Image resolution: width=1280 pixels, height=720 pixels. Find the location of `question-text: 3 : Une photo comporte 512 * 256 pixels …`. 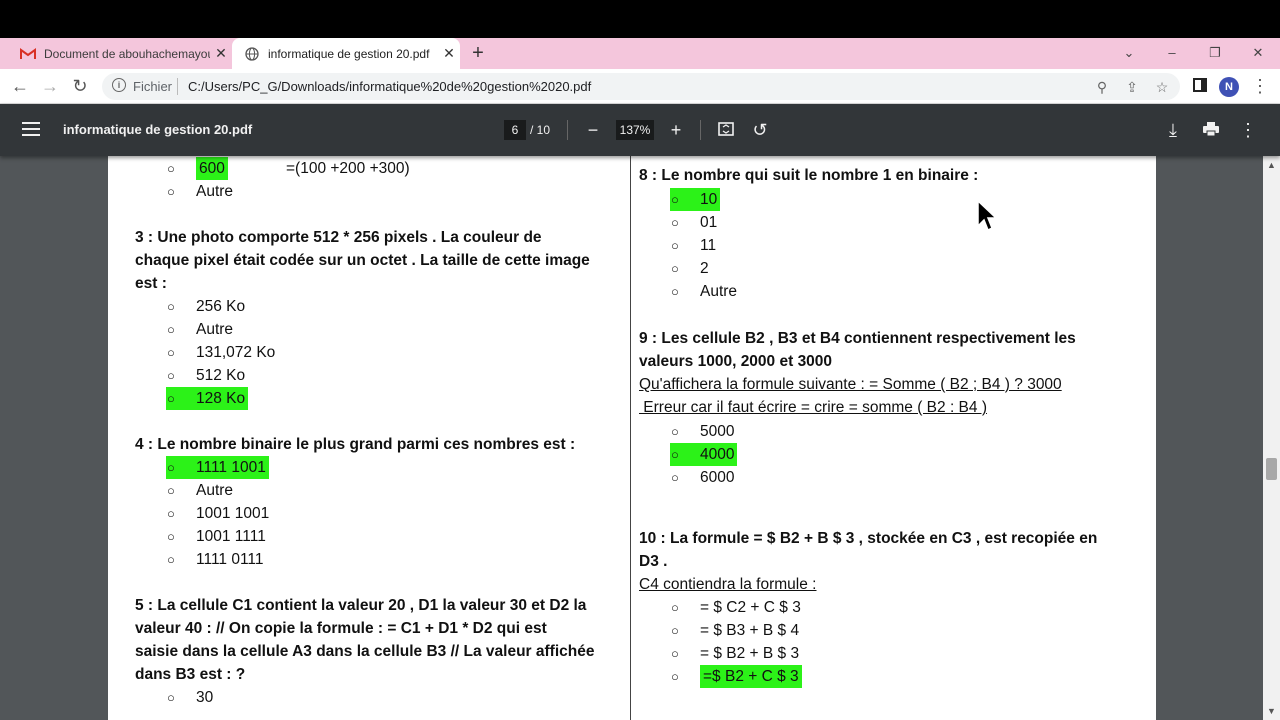

question-text: 3 : Une photo comporte 512 * 256 pixels … is located at coordinates (338, 237).